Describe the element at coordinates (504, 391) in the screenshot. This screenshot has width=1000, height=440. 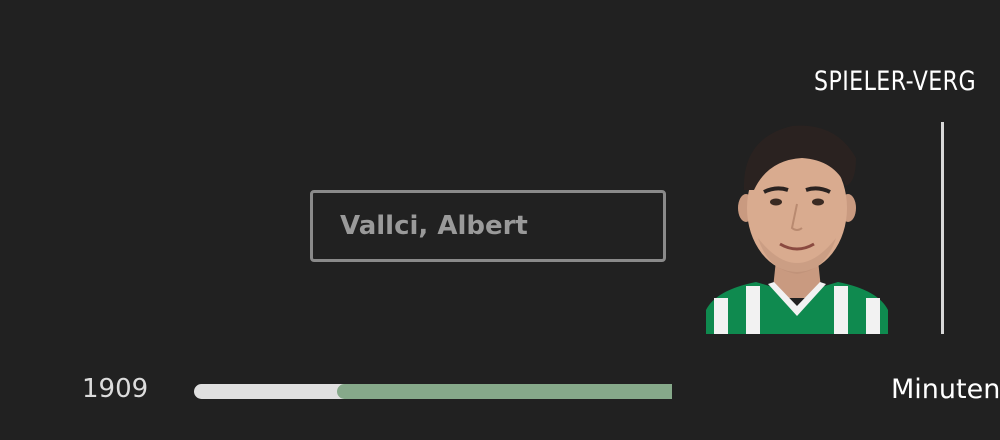
I see `stat-bar-fill` at that location.